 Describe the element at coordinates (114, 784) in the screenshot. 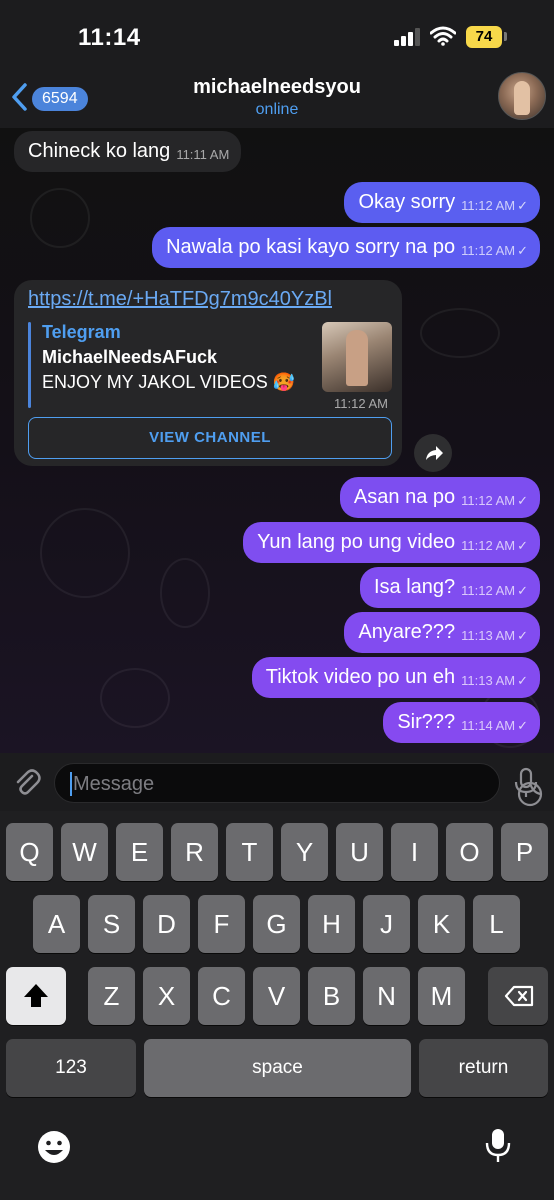

I see `message-placeholder: Message` at that location.